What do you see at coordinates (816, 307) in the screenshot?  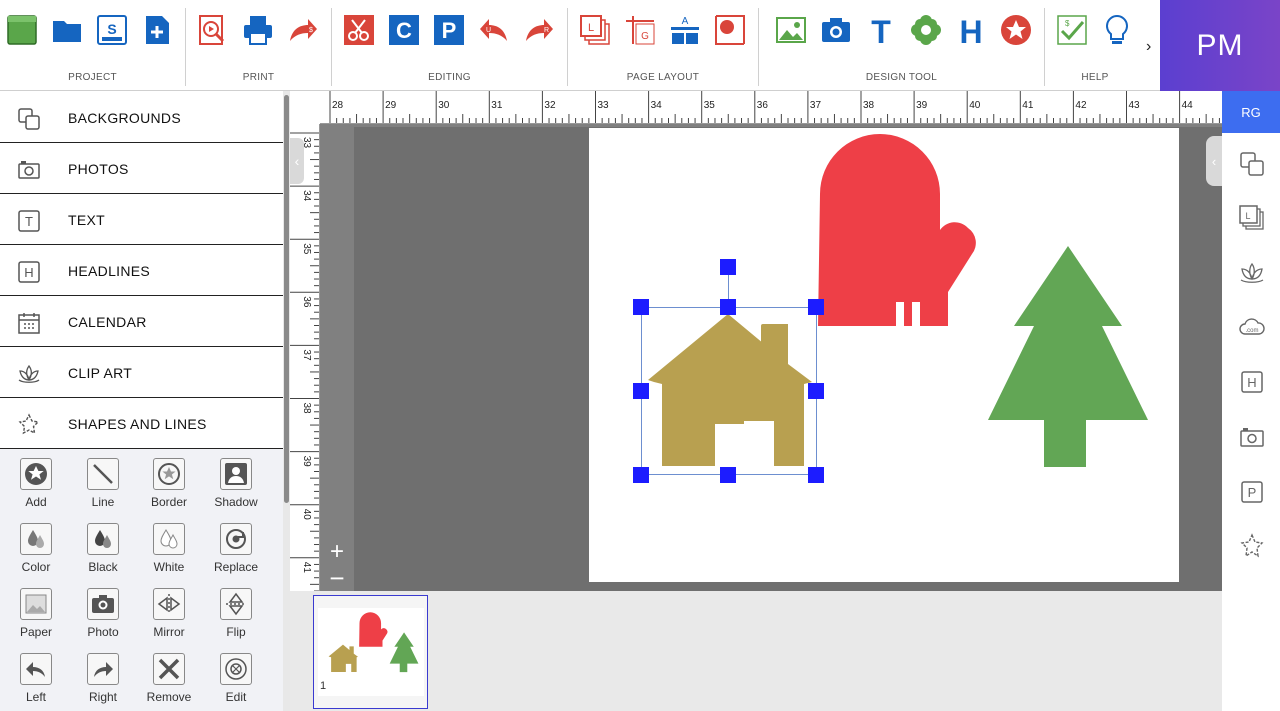 I see `resize-handle-top-right` at bounding box center [816, 307].